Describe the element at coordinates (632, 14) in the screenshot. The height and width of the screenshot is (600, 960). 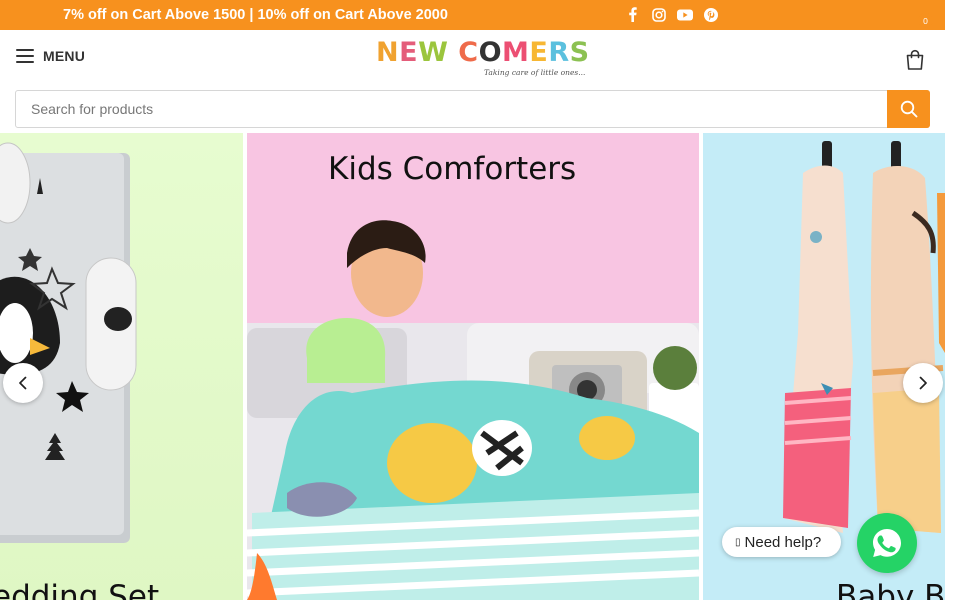
I see `facebook-icon` at that location.